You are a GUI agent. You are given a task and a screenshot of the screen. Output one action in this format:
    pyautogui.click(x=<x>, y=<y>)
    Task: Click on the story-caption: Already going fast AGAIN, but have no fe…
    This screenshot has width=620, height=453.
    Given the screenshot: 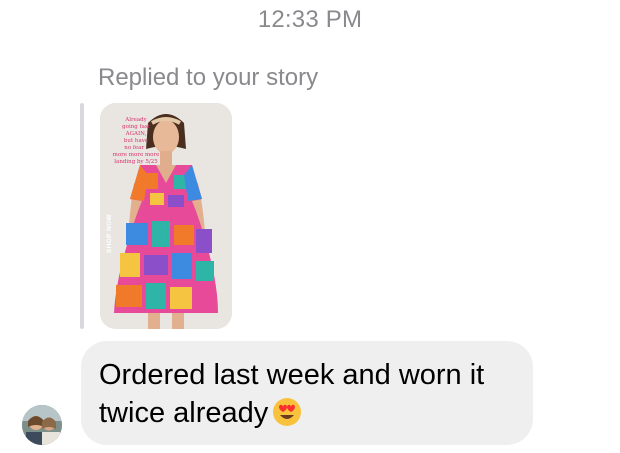 What is the action you would take?
    pyautogui.click(x=136, y=141)
    